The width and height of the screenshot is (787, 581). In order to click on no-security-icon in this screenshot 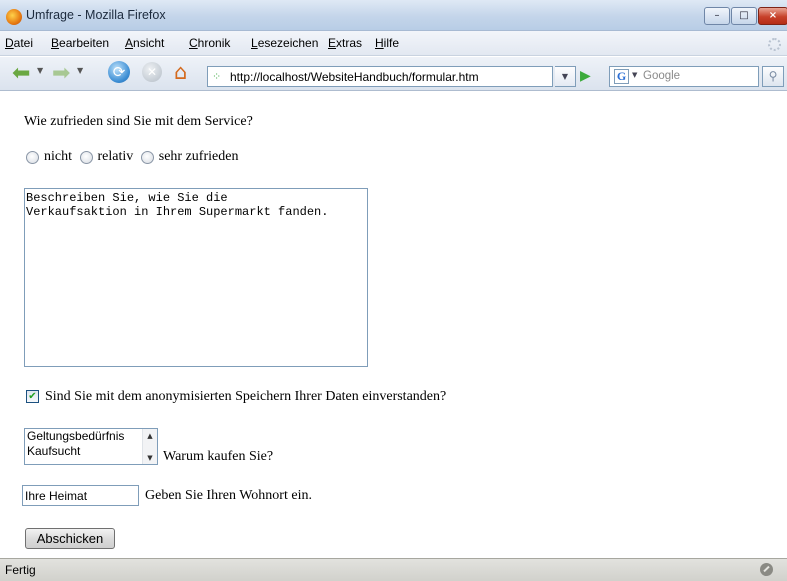, I will do `click(766, 569)`.